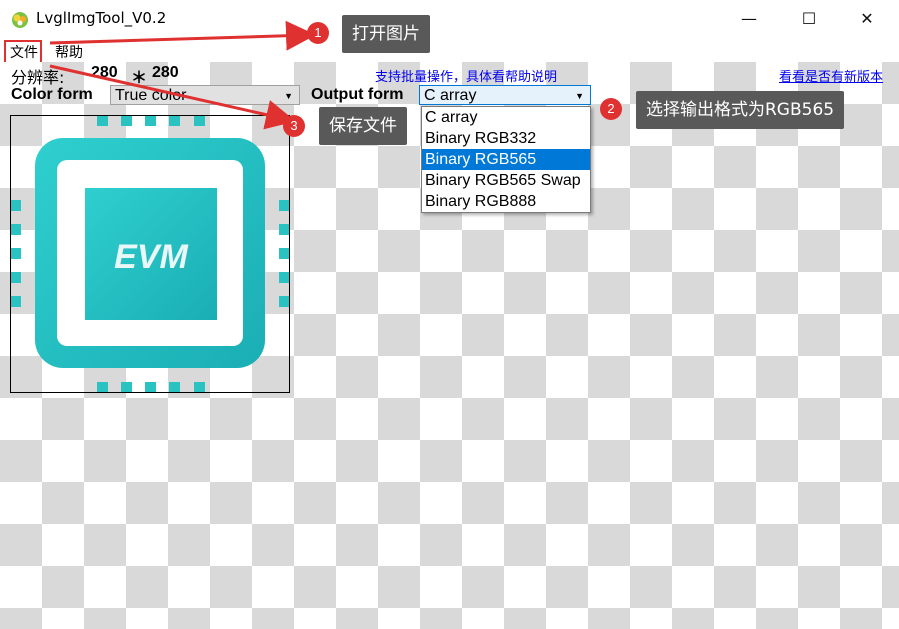 The width and height of the screenshot is (899, 629). Describe the element at coordinates (318, 33) in the screenshot. I see `step-badge-1: 1` at that location.